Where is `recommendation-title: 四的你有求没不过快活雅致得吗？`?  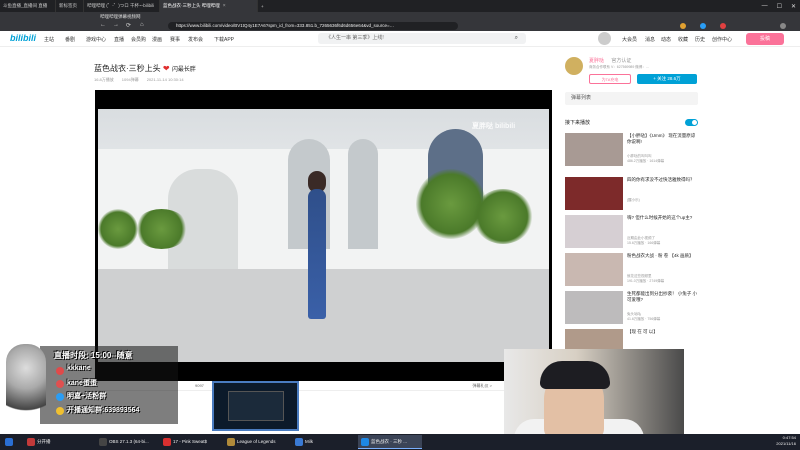 recommendation-title: 四的你有求没不过快活雅致得吗？ is located at coordinates (663, 180).